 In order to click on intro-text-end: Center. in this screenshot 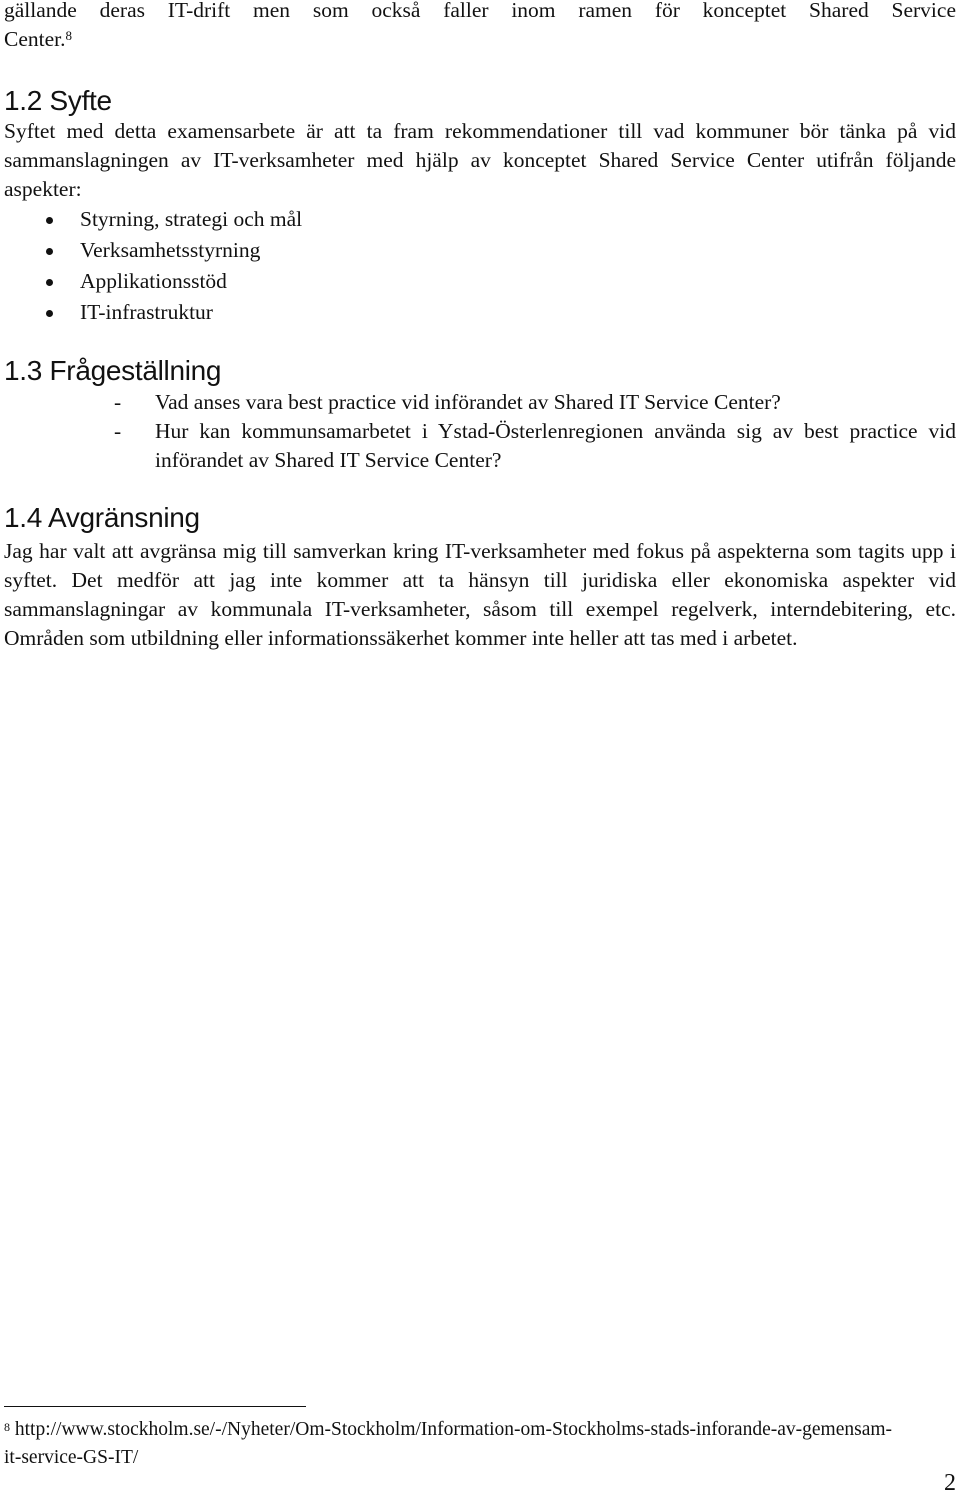, I will do `click(35, 39)`.